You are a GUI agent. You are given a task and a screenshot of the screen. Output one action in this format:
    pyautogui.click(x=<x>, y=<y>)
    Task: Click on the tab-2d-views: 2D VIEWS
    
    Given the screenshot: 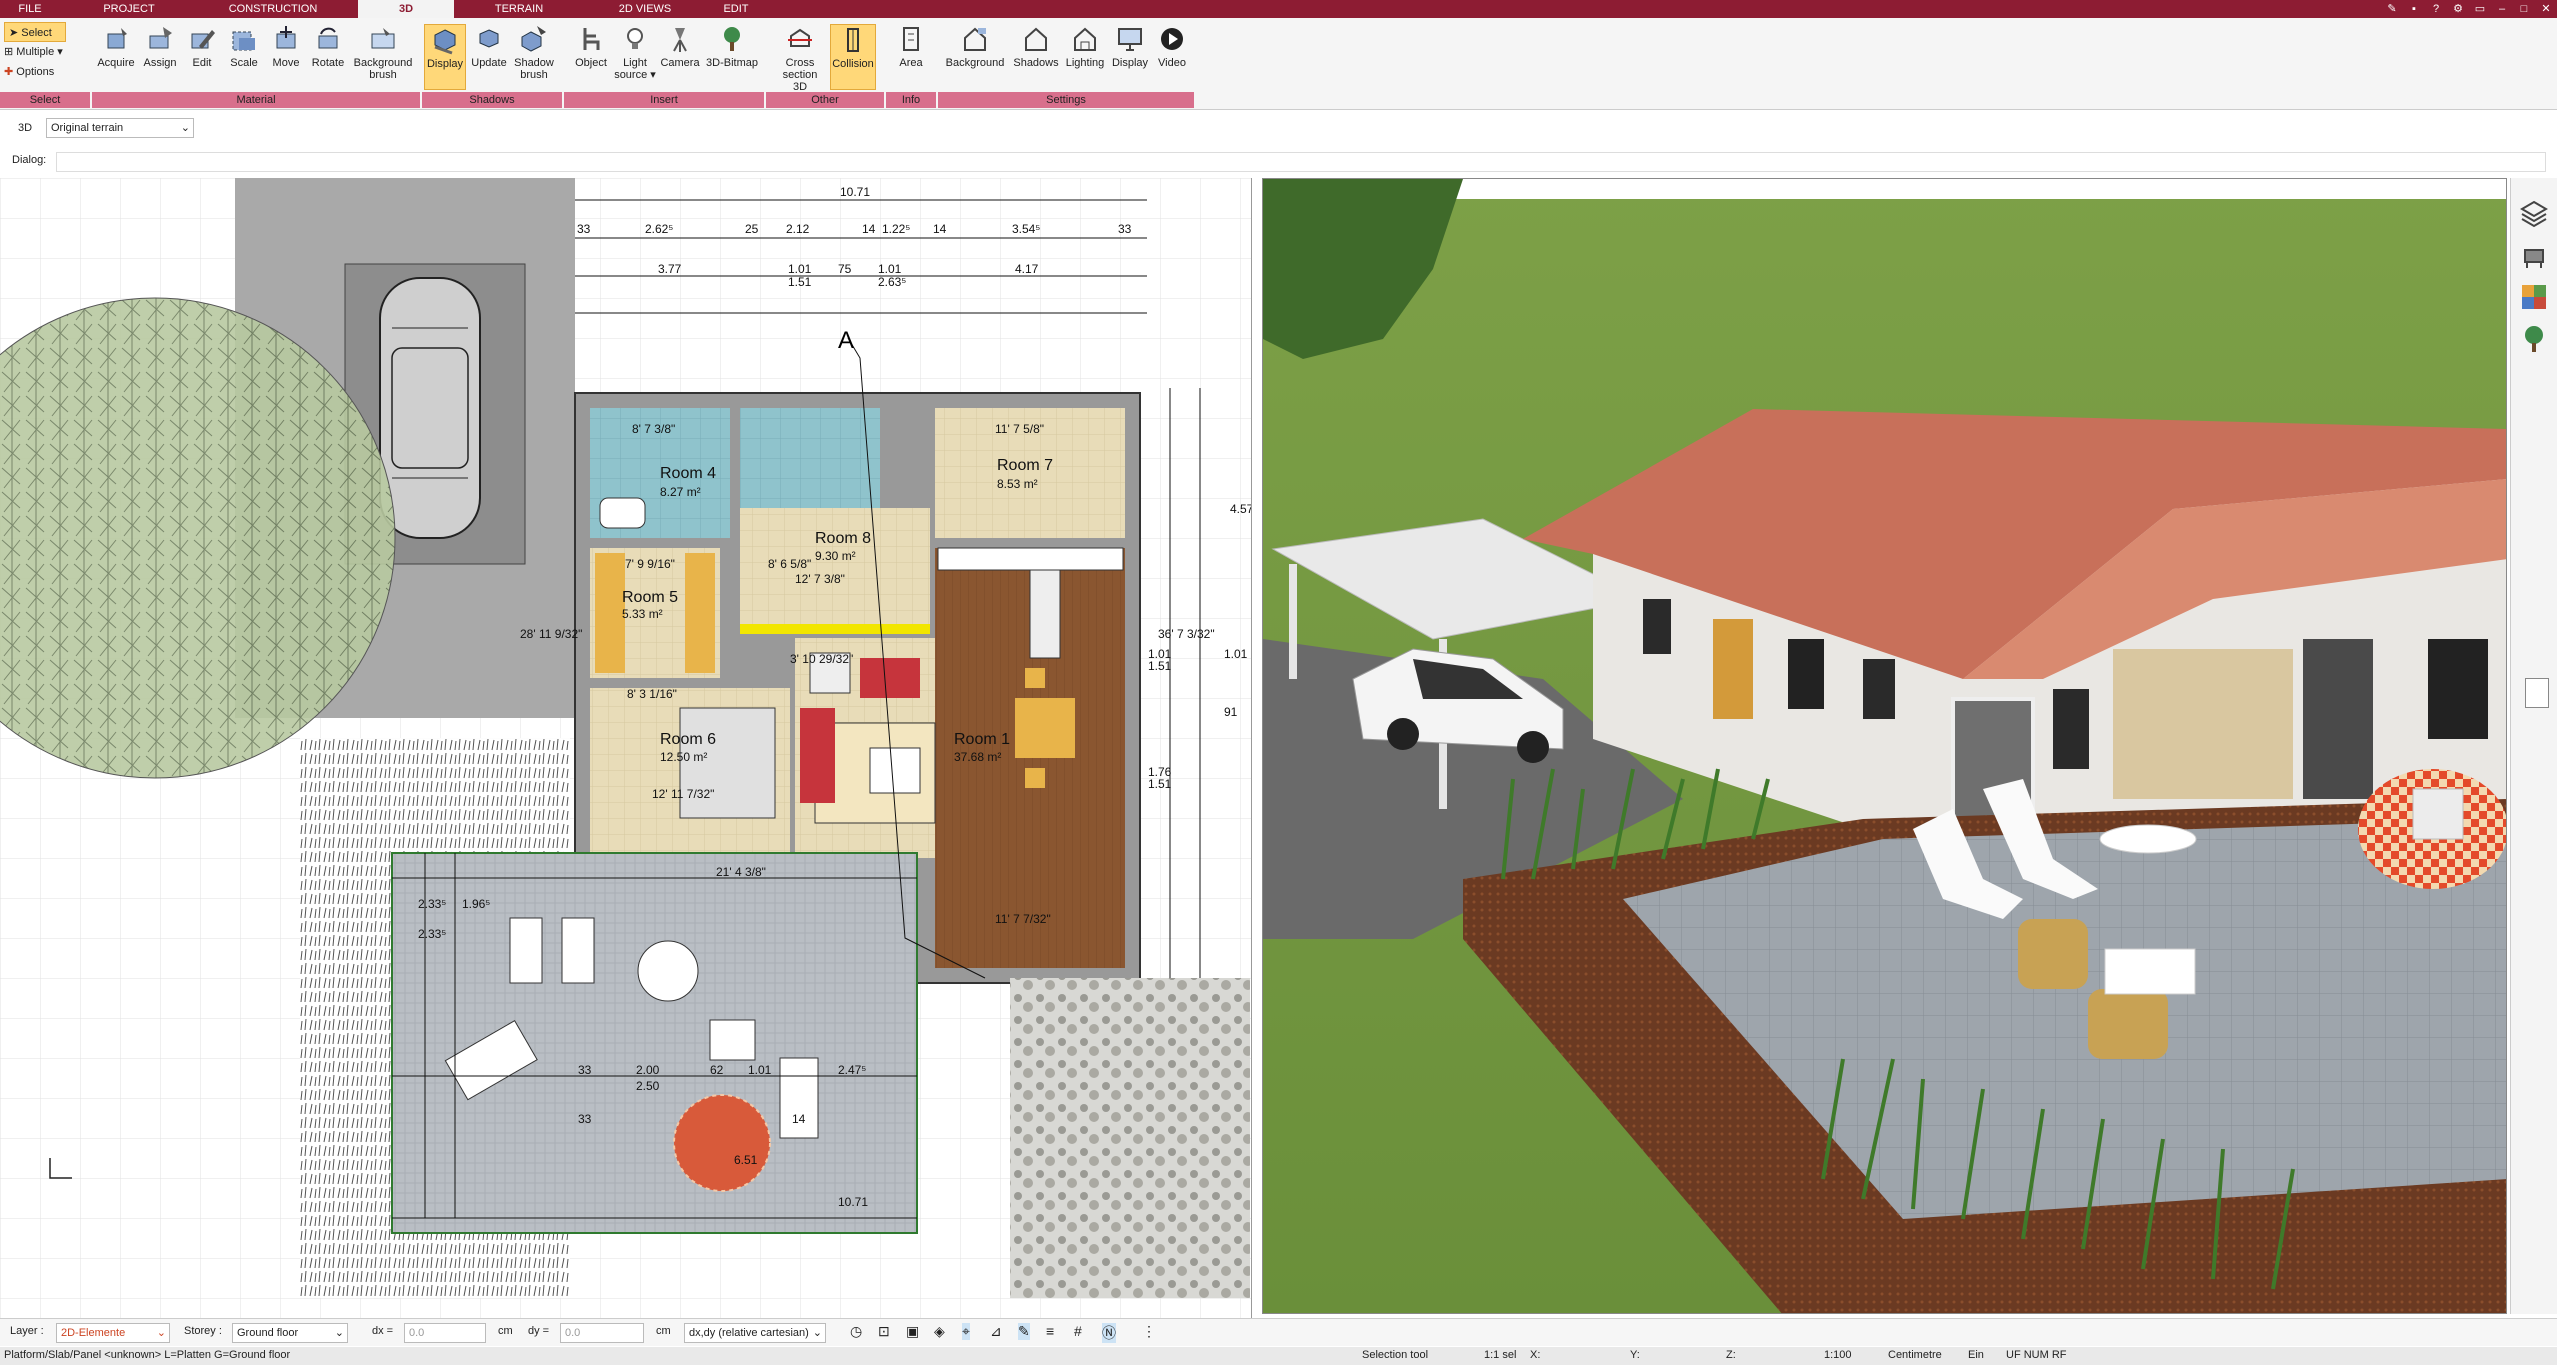 What is the action you would take?
    pyautogui.click(x=645, y=9)
    